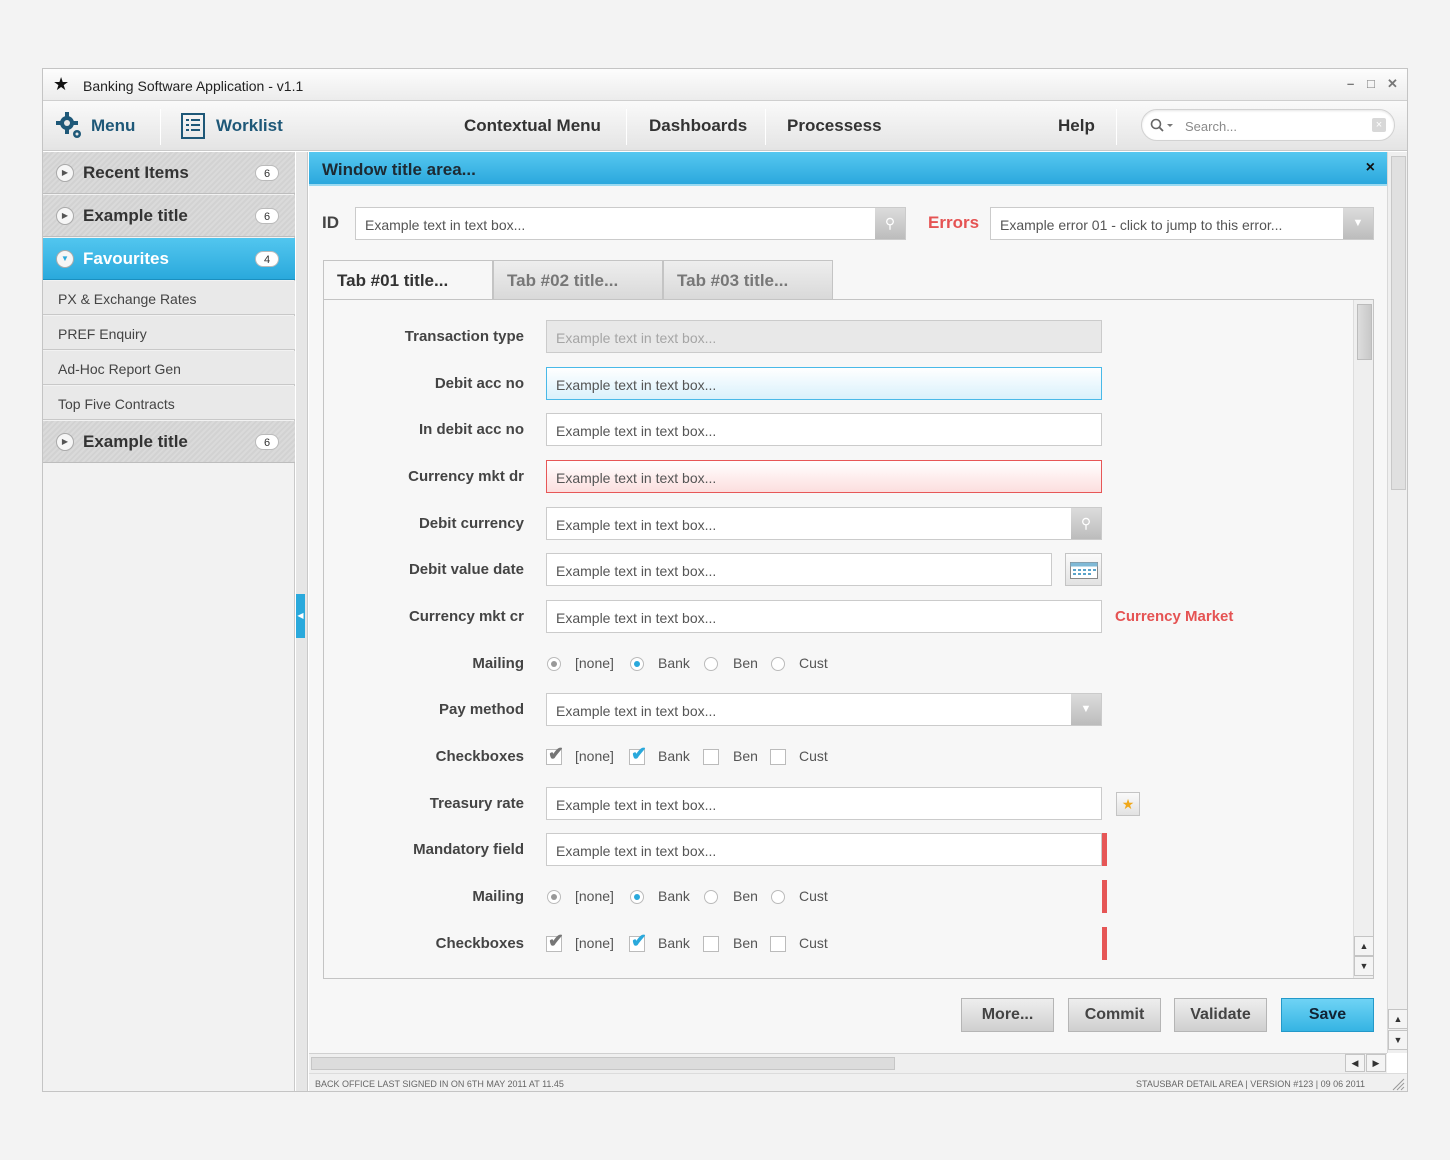 The height and width of the screenshot is (1160, 1450). I want to click on form-scrollbar: ▲ ▼, so click(1363, 639).